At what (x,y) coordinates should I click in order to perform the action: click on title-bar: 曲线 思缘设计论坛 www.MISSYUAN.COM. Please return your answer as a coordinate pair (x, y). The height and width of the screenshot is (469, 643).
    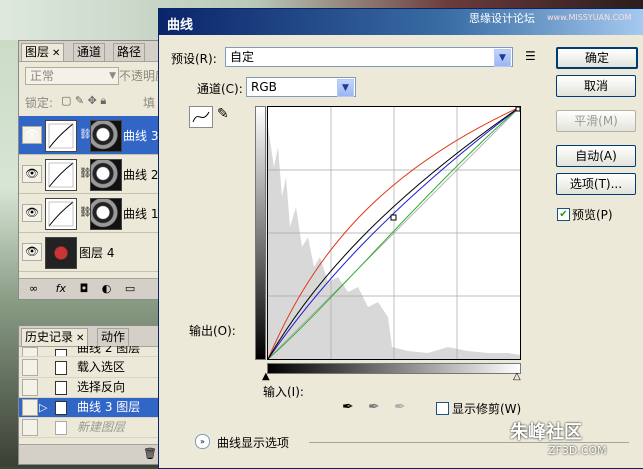
    Looking at the image, I should click on (401, 22).